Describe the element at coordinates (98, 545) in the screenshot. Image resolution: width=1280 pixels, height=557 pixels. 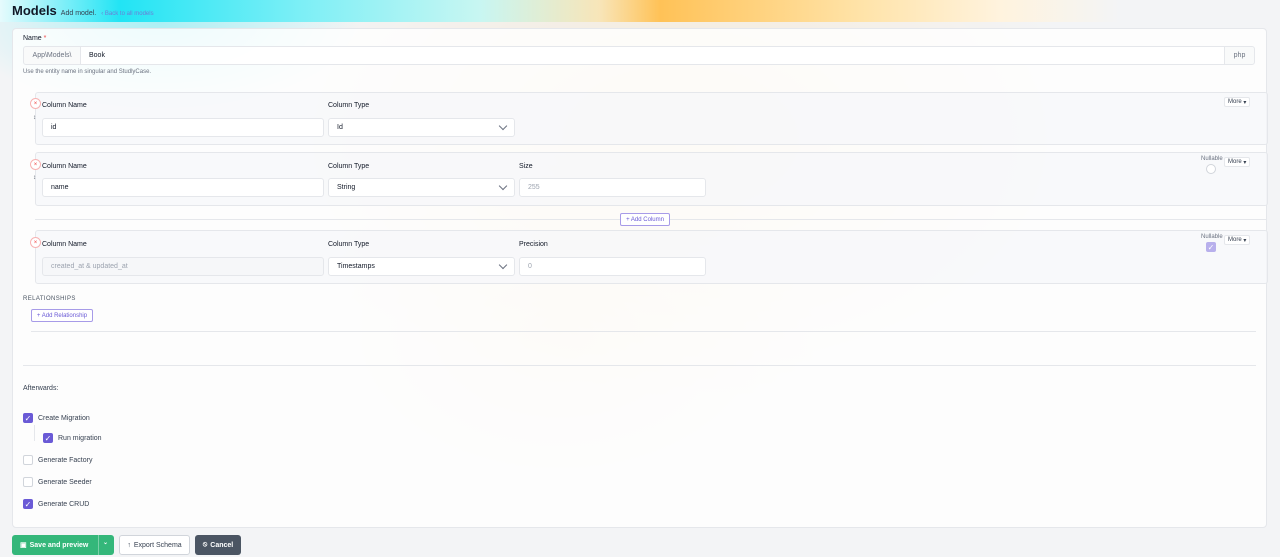
I see `dropdown-divider` at that location.